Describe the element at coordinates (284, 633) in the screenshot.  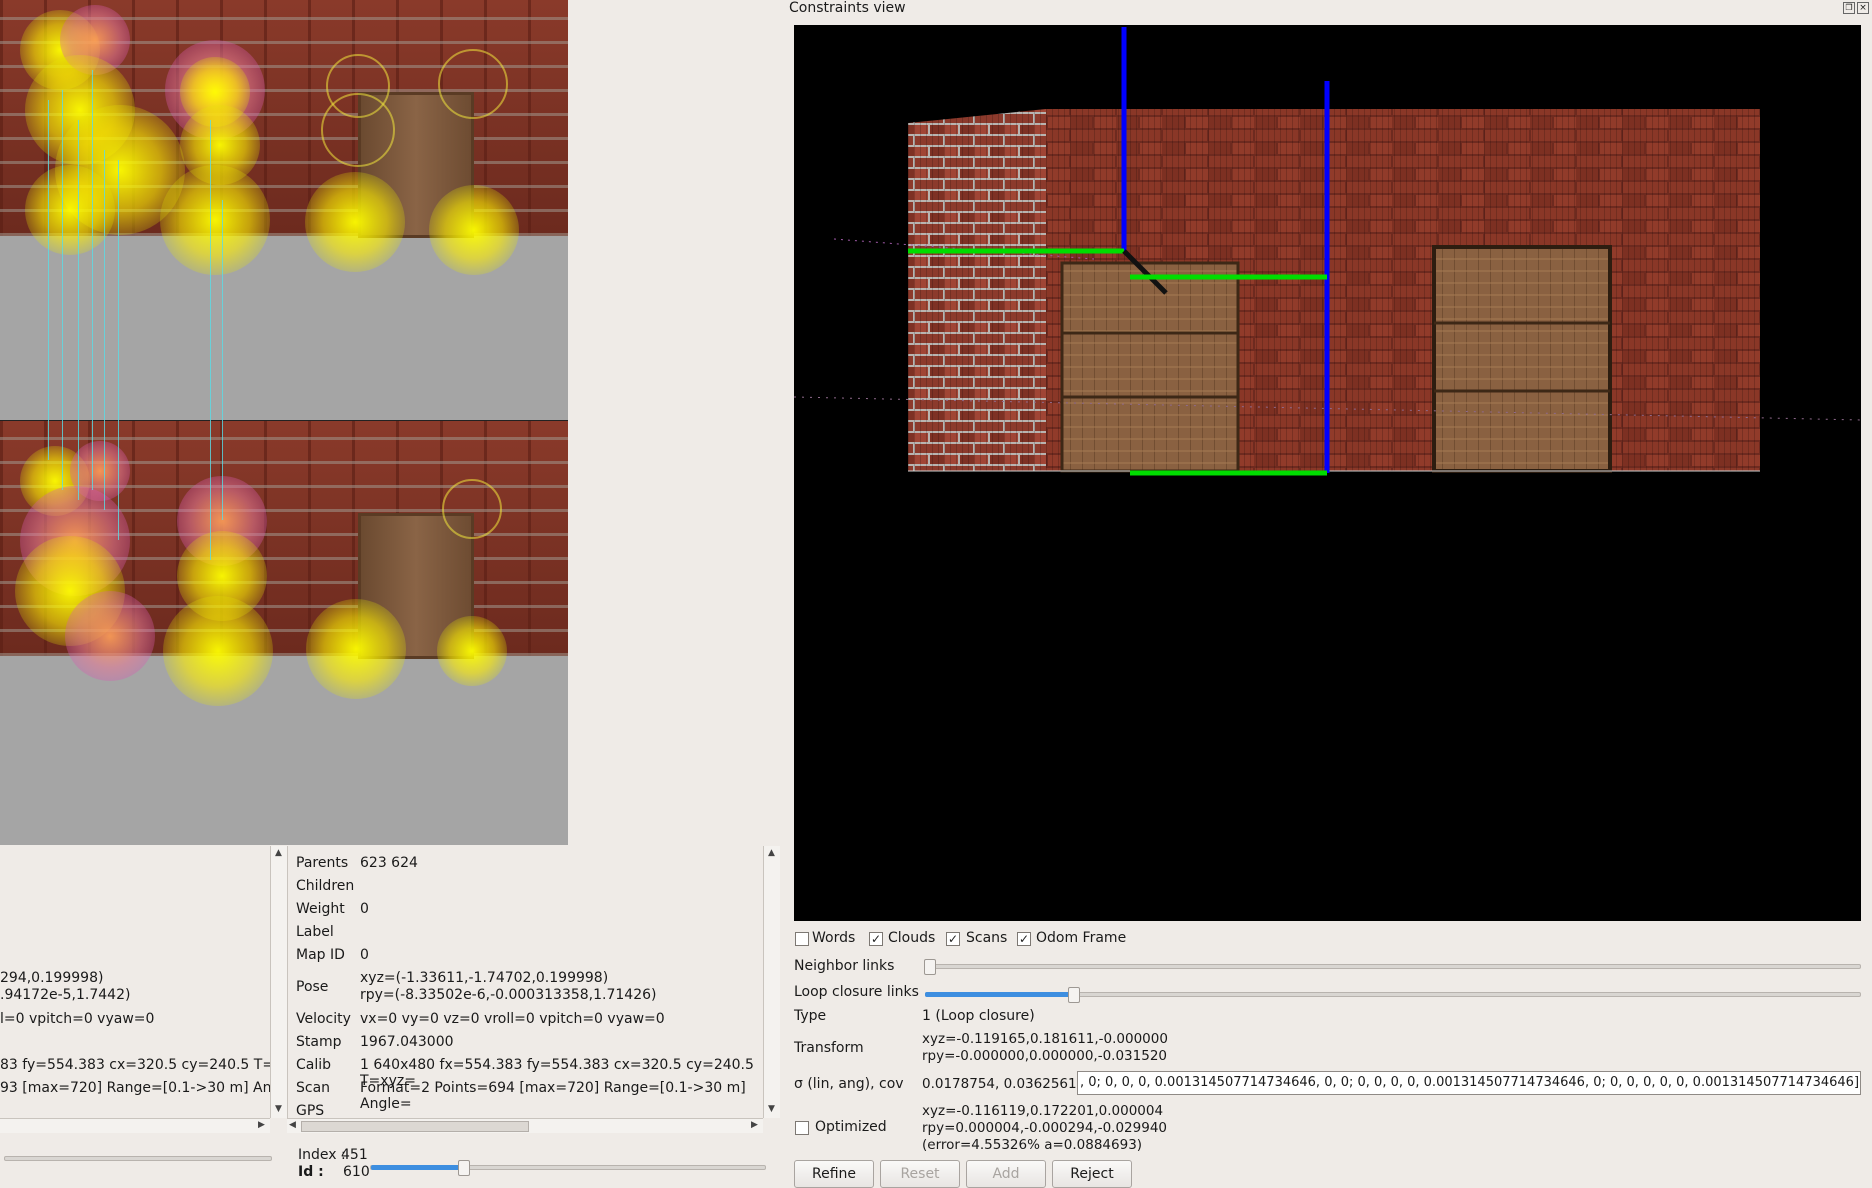
I see `image-view-bottom` at that location.